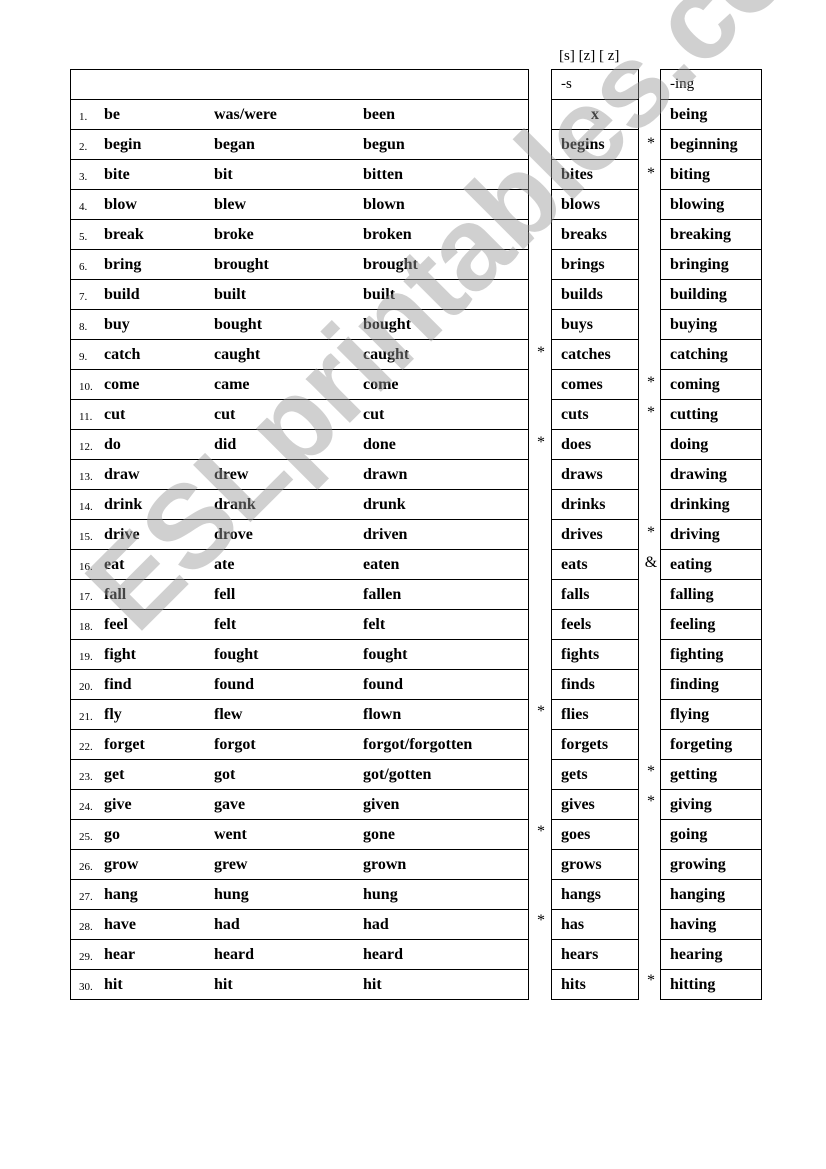 The image size is (826, 1169). Describe the element at coordinates (390, 264) in the screenshot. I see `past-participle: brought` at that location.